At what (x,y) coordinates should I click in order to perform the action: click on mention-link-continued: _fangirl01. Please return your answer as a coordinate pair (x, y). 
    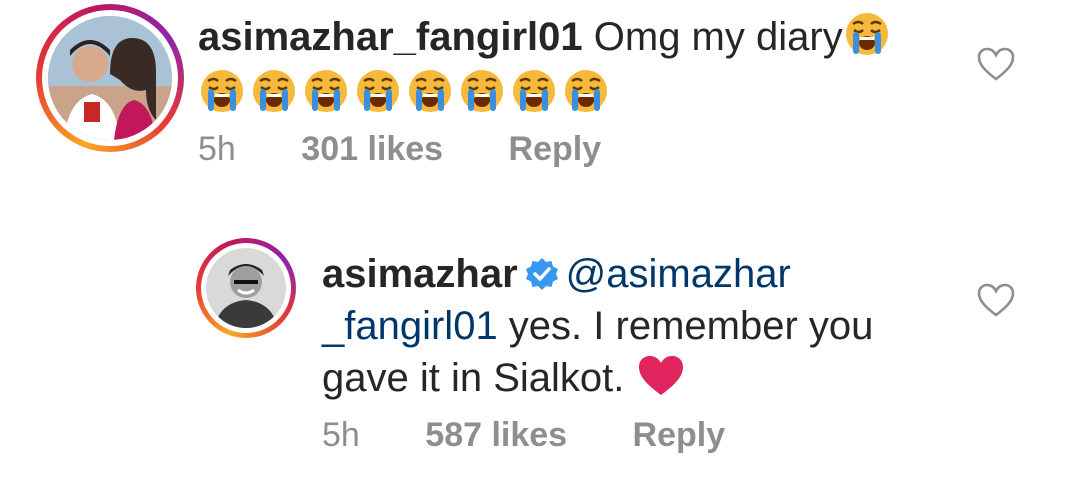
    Looking at the image, I should click on (410, 326).